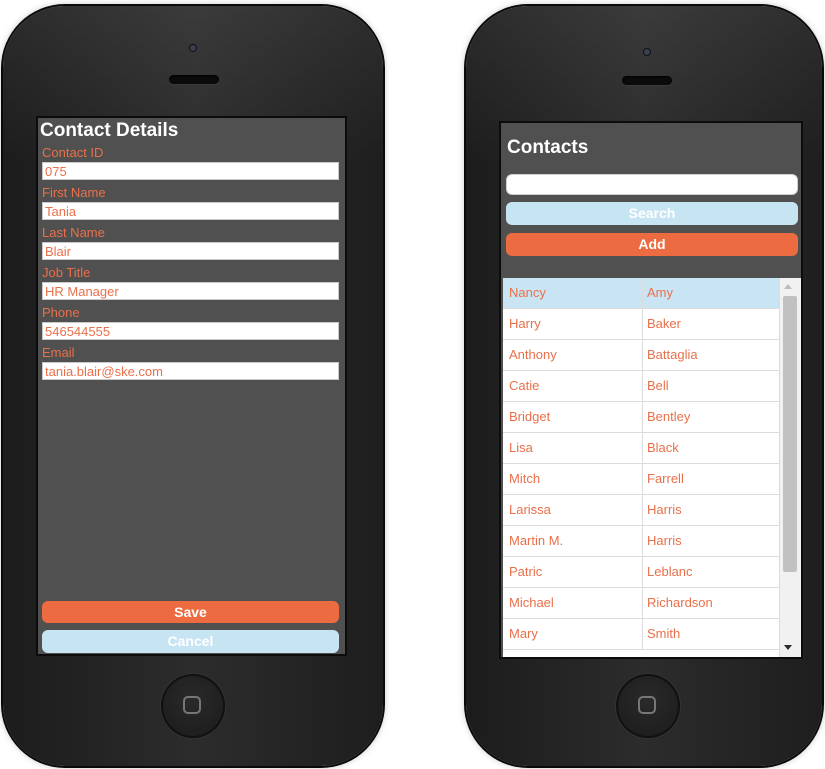  Describe the element at coordinates (524, 385) in the screenshot. I see `first-name-cell: Catie` at that location.